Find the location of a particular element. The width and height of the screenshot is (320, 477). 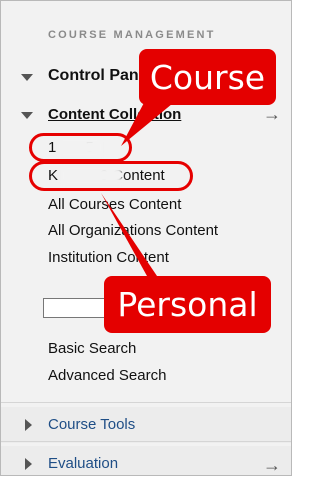

all-courses-content-link: All Courses Content is located at coordinates (114, 204).